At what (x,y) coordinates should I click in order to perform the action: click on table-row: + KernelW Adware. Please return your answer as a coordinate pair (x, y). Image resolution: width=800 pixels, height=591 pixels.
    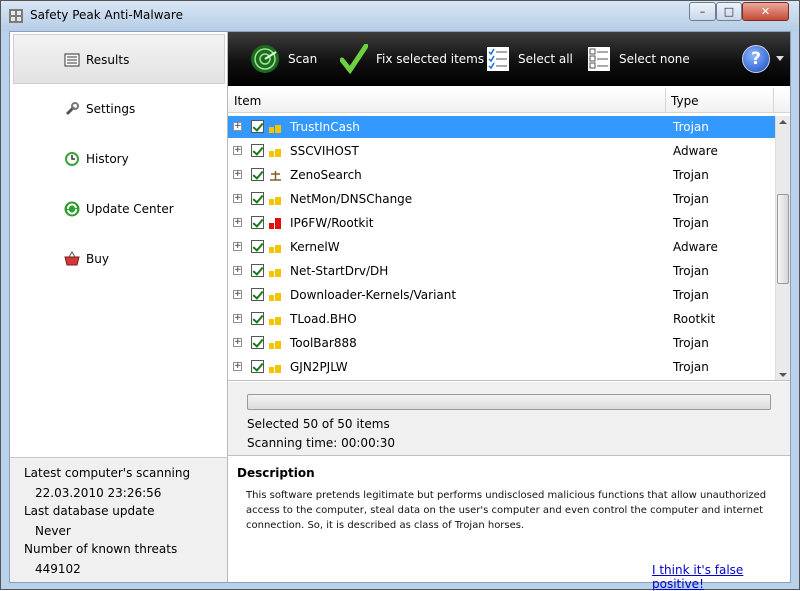
    Looking at the image, I should click on (501, 247).